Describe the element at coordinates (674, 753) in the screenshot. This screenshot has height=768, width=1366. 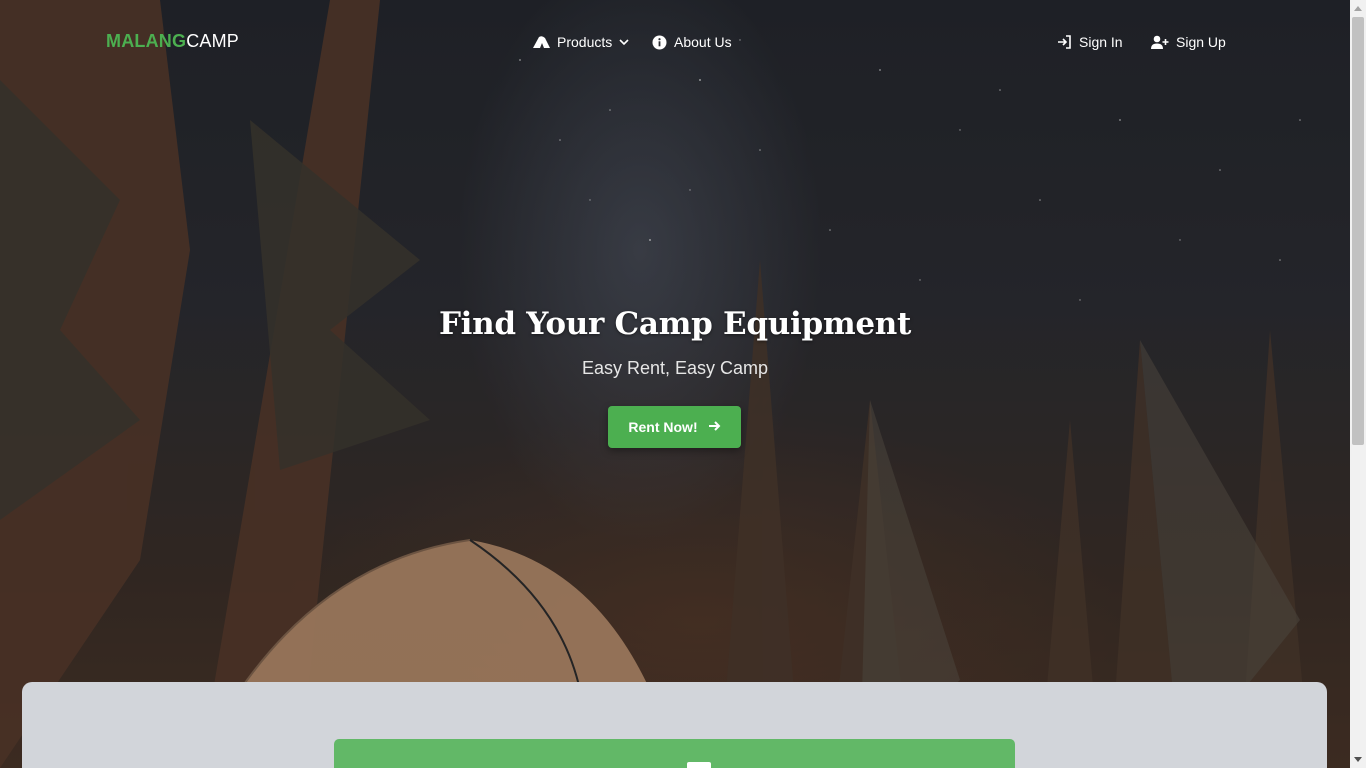
I see `feature-card` at that location.